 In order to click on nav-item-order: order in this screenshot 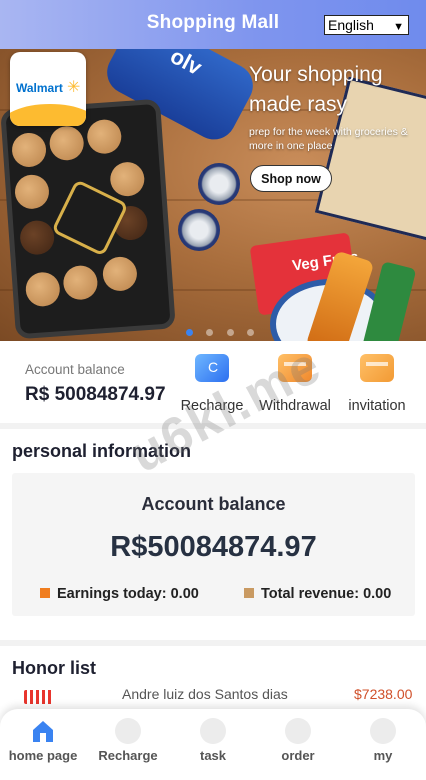, I will do `click(298, 740)`.